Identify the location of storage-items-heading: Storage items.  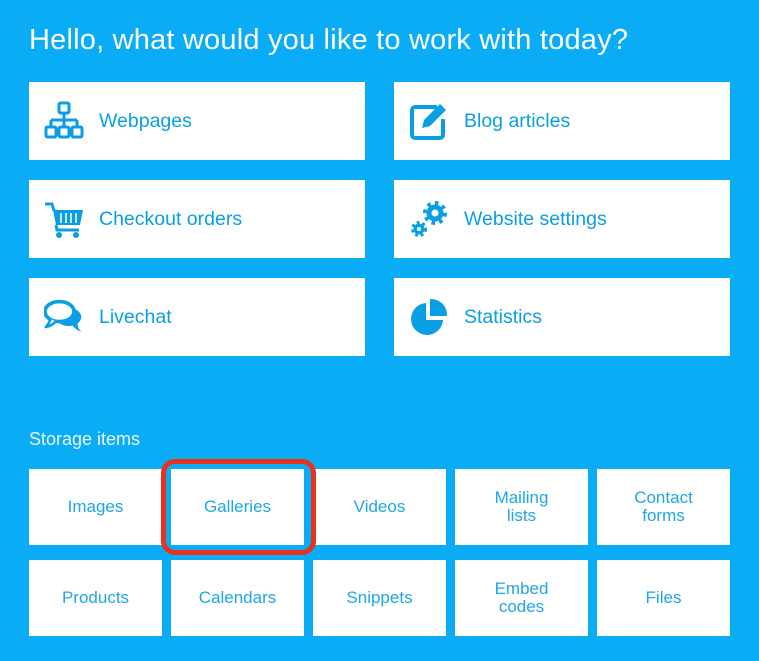
(85, 439).